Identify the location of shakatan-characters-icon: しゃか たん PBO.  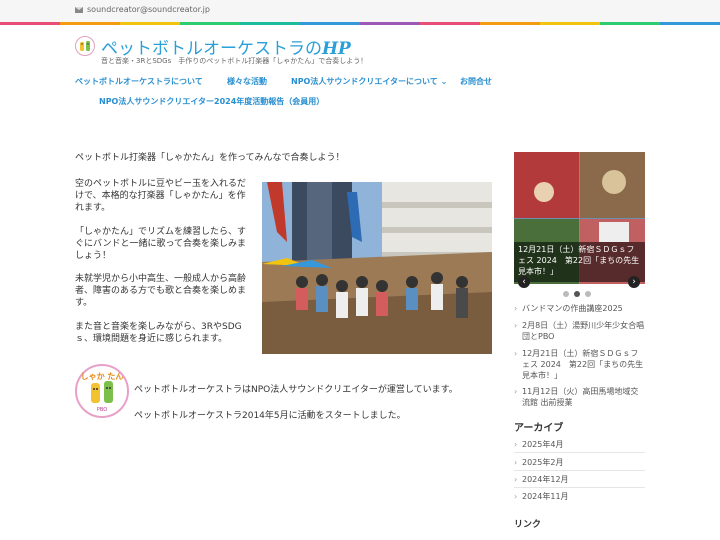
(102, 392).